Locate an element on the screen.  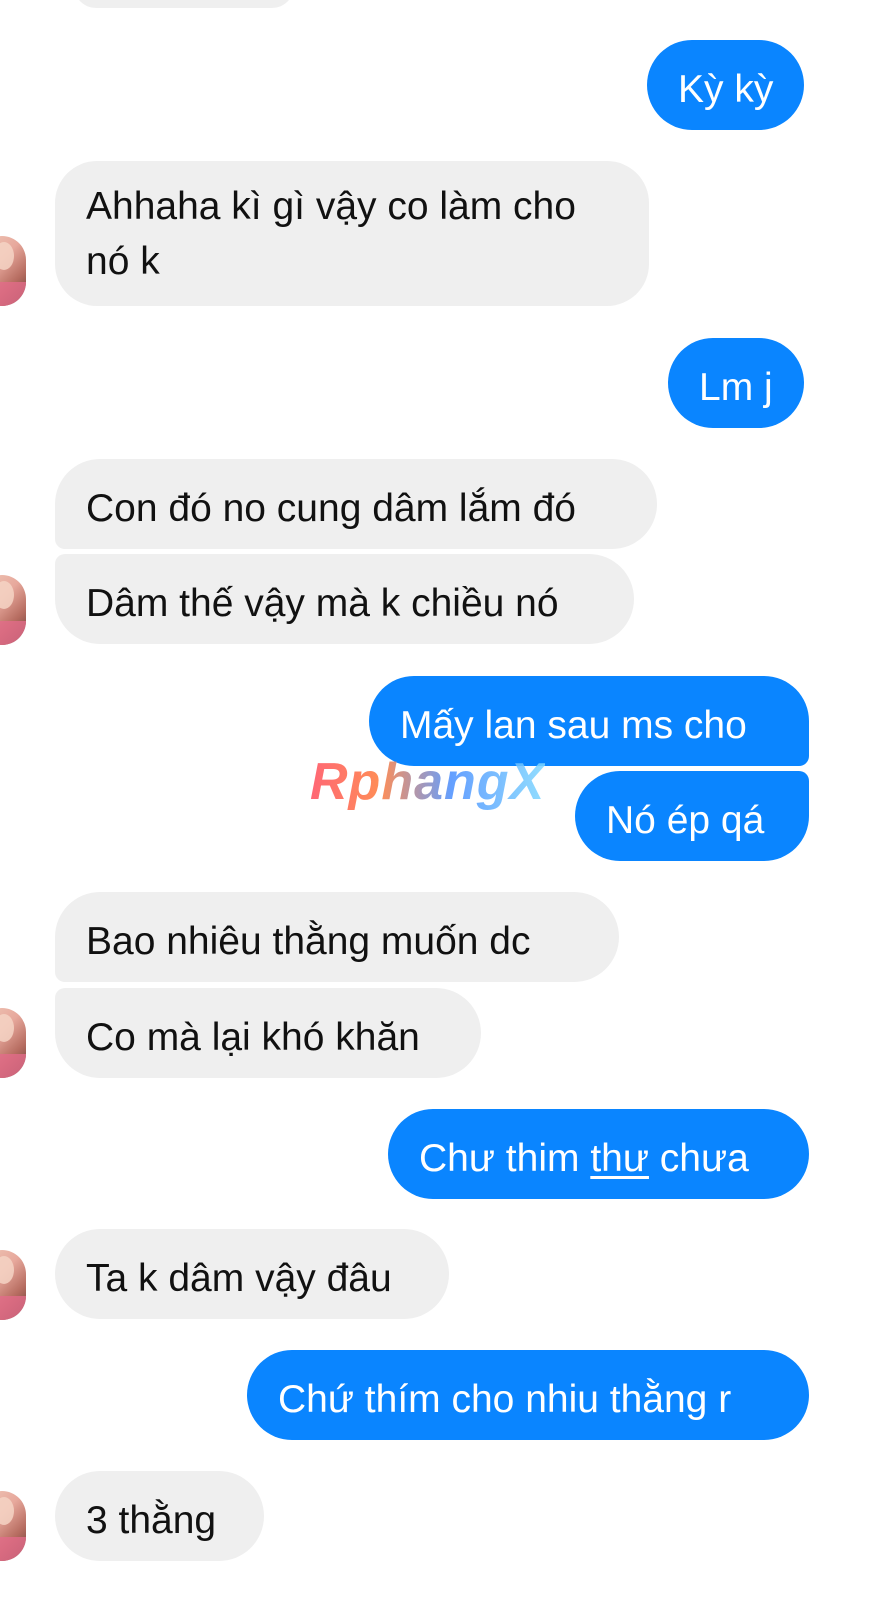
message-text: Ta k dâm vậy đâu is located at coordinates (239, 1278).